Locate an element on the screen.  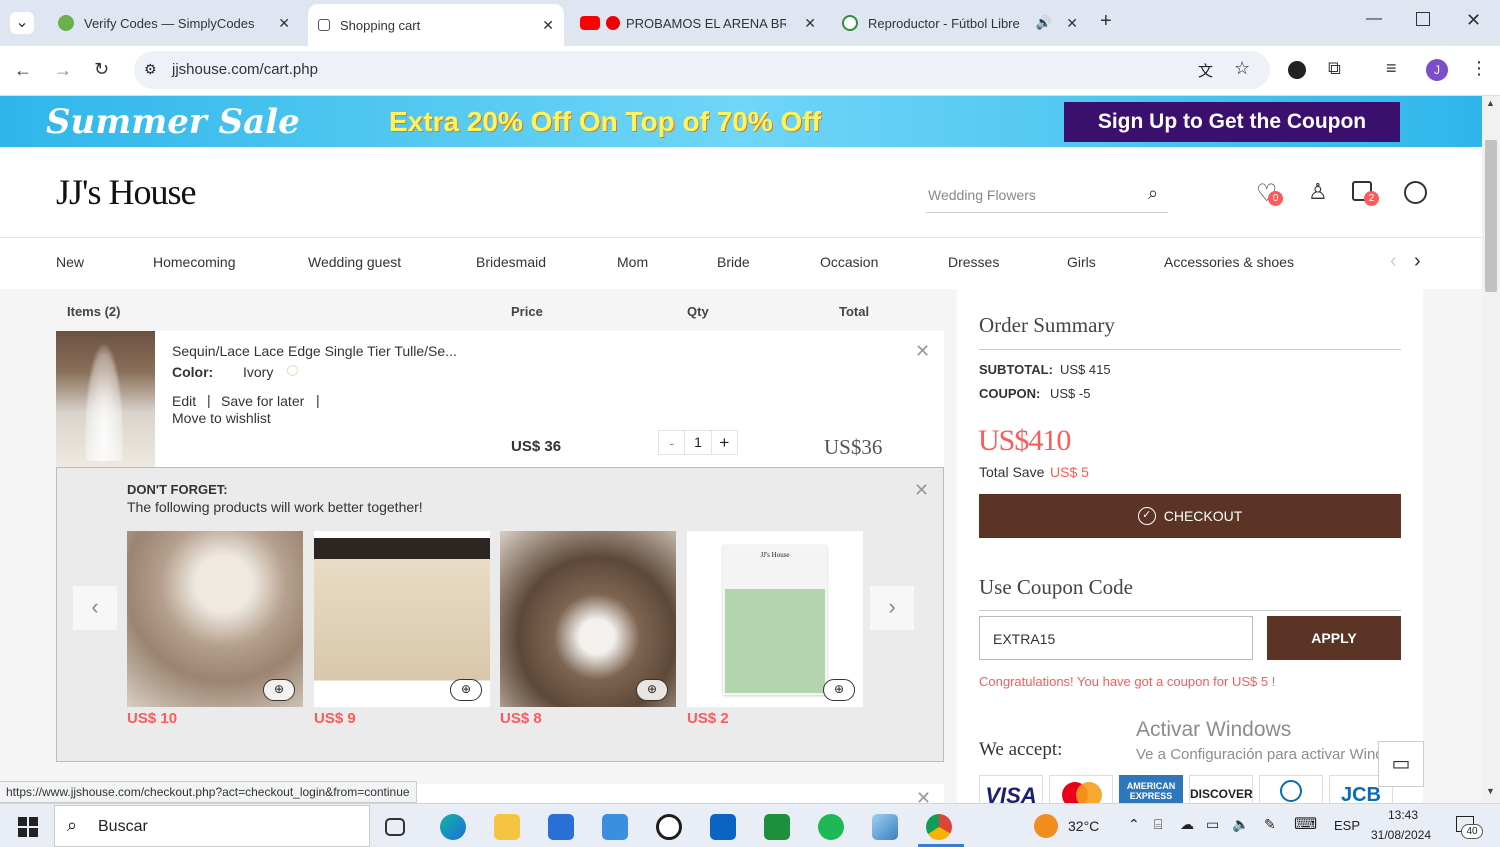
cloud-icon: ☁ is located at coordinates (1187, 824).